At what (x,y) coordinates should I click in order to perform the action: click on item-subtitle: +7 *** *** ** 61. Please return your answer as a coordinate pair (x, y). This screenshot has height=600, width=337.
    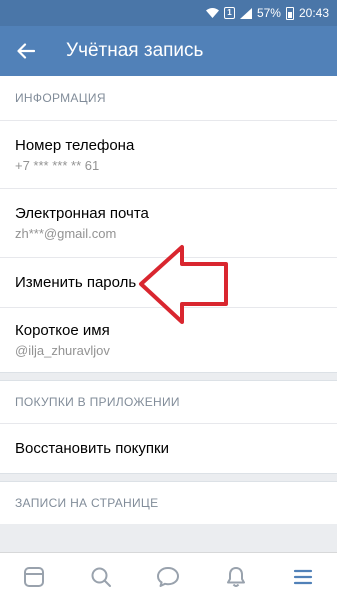
    Looking at the image, I should click on (57, 165).